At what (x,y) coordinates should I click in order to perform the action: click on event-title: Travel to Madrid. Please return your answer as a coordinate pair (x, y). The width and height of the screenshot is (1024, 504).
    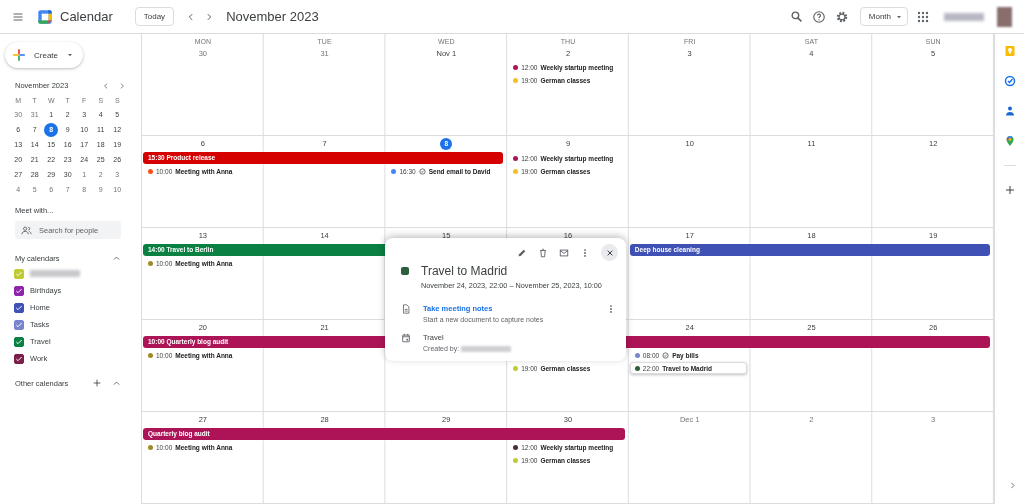
    Looking at the image, I should click on (464, 271).